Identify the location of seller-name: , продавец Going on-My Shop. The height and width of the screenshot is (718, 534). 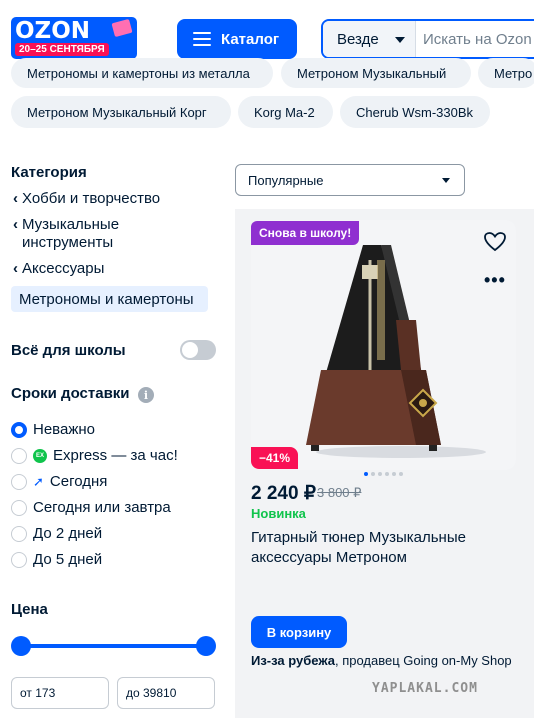
(423, 660).